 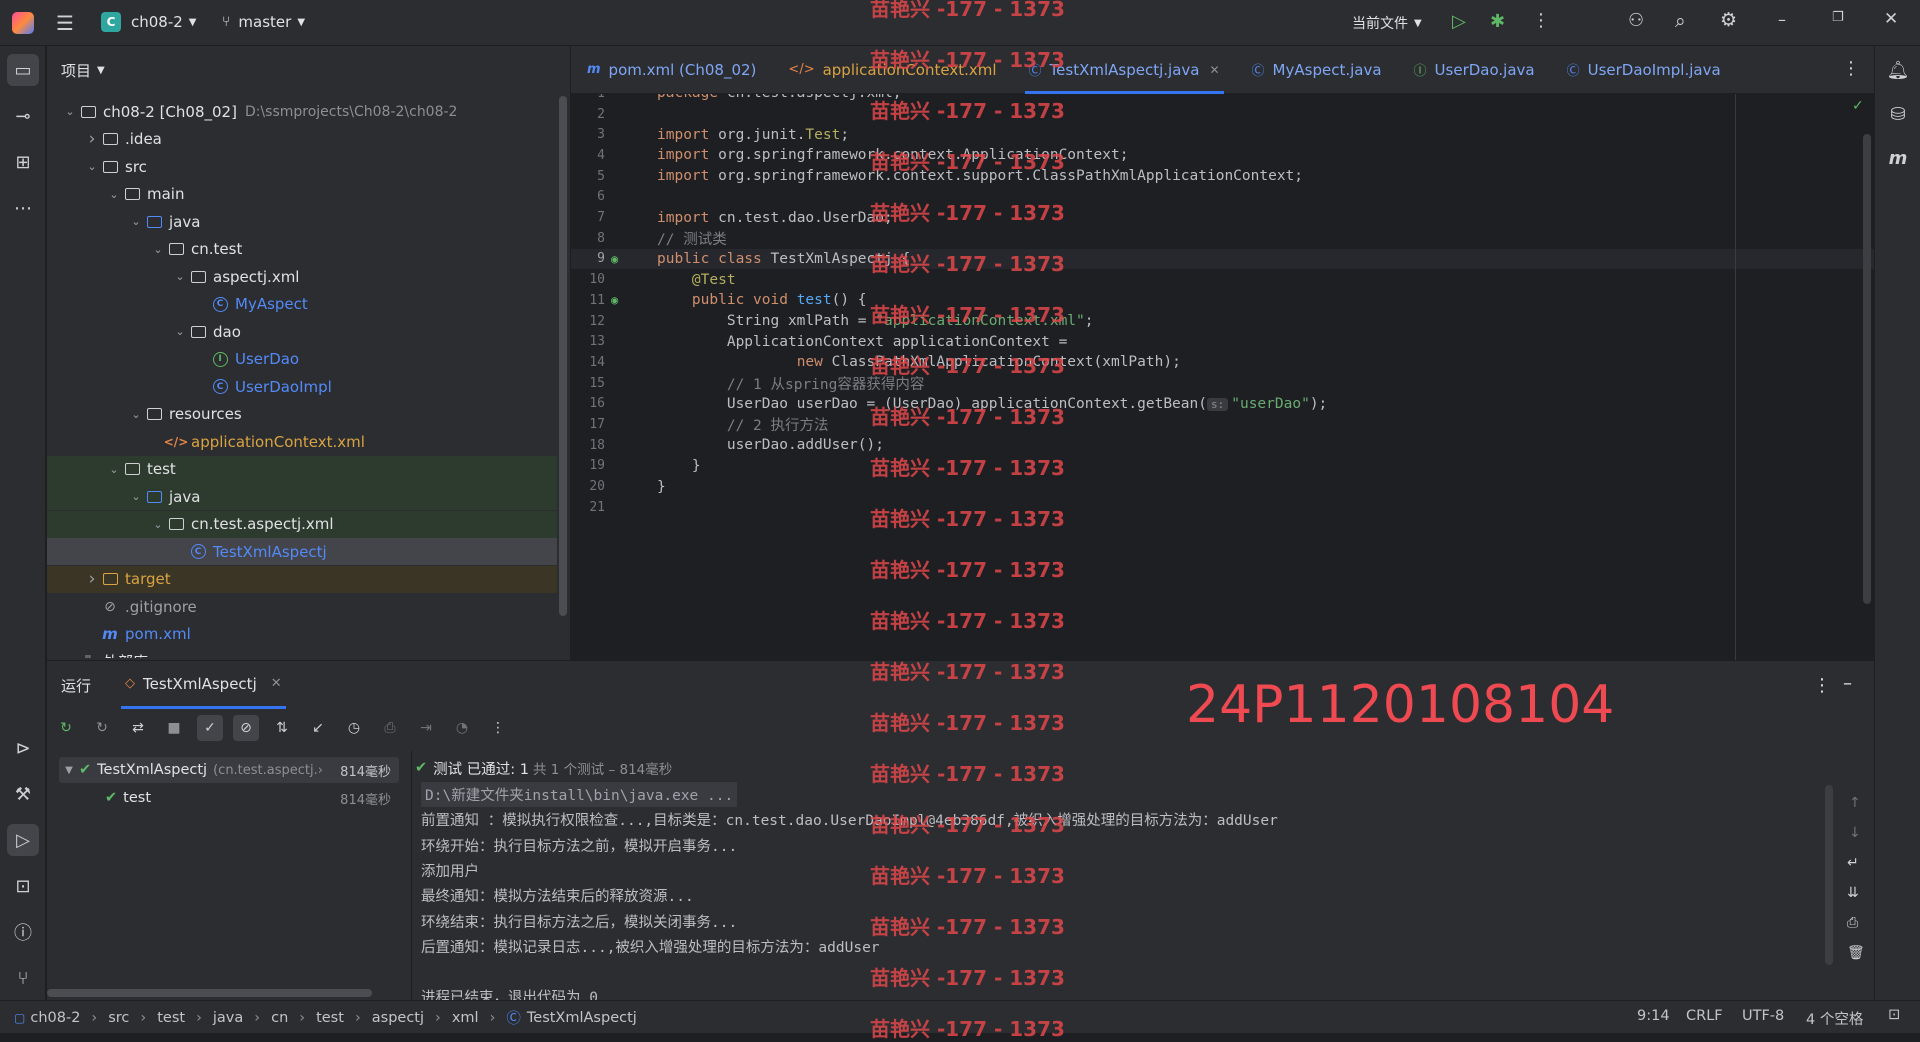 I want to click on app-logo-icon, so click(x=23, y=23).